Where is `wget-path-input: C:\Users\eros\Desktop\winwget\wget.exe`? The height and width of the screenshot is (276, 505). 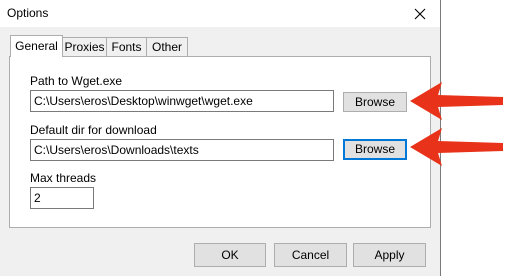
wget-path-input: C:\Users\eros\Desktop\winwget\wget.exe is located at coordinates (182, 101).